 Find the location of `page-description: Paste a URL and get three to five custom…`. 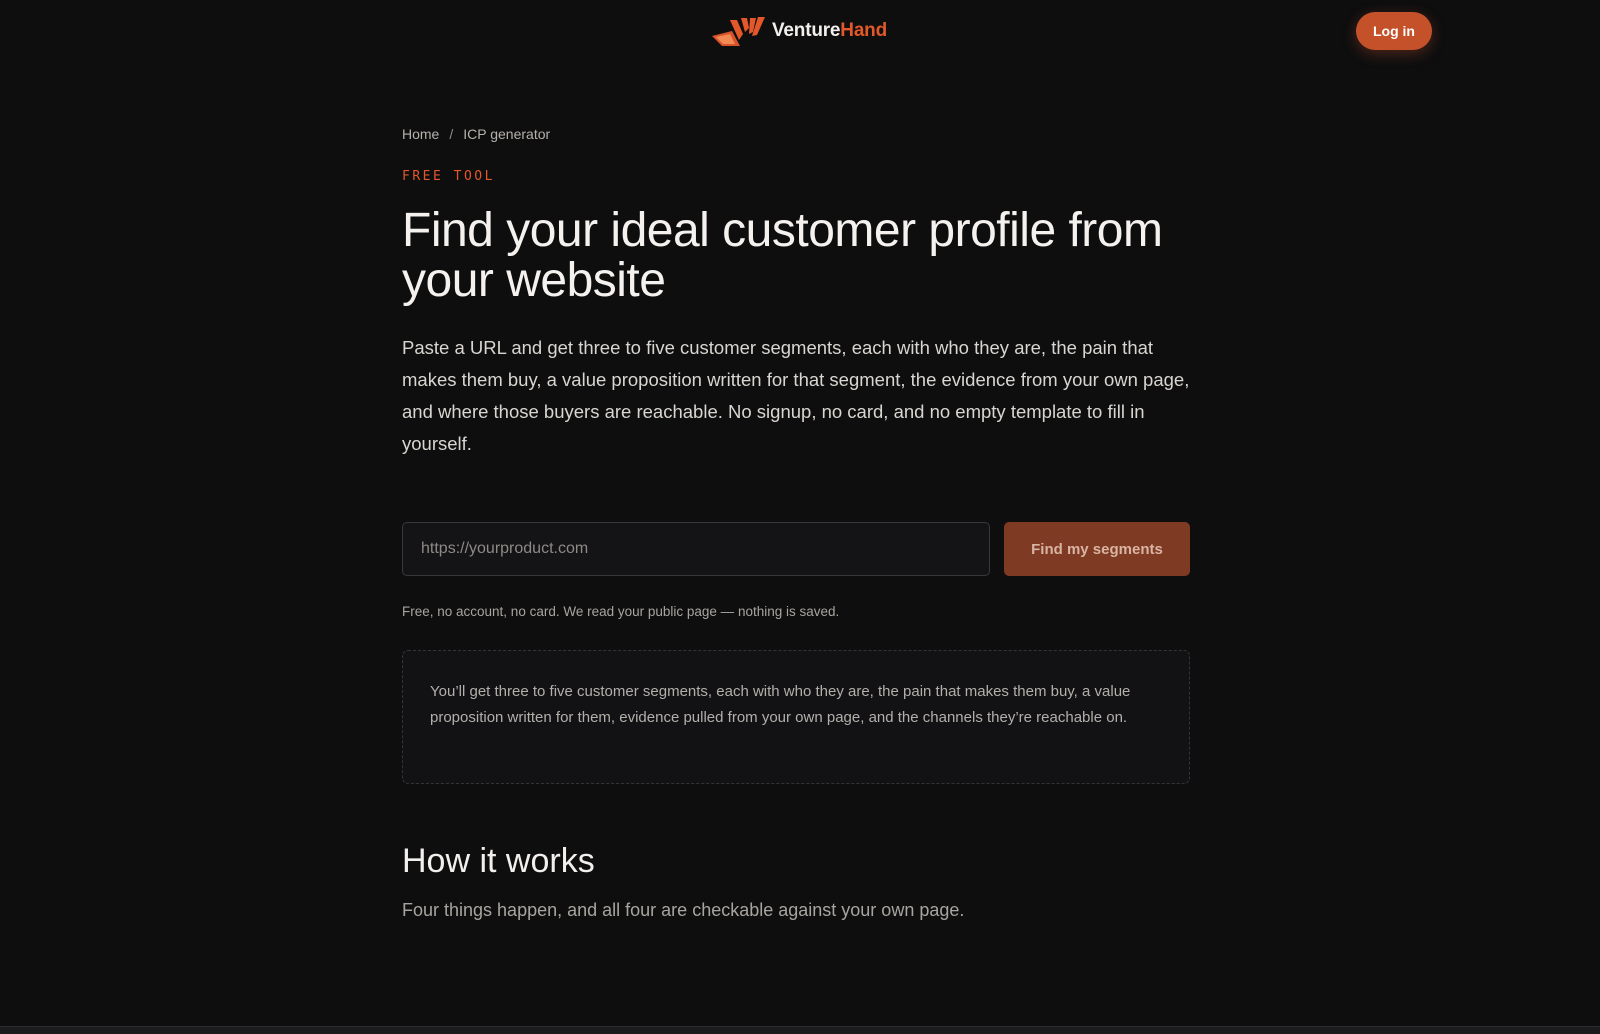

page-description: Paste a URL and get three to five custom… is located at coordinates (796, 395).